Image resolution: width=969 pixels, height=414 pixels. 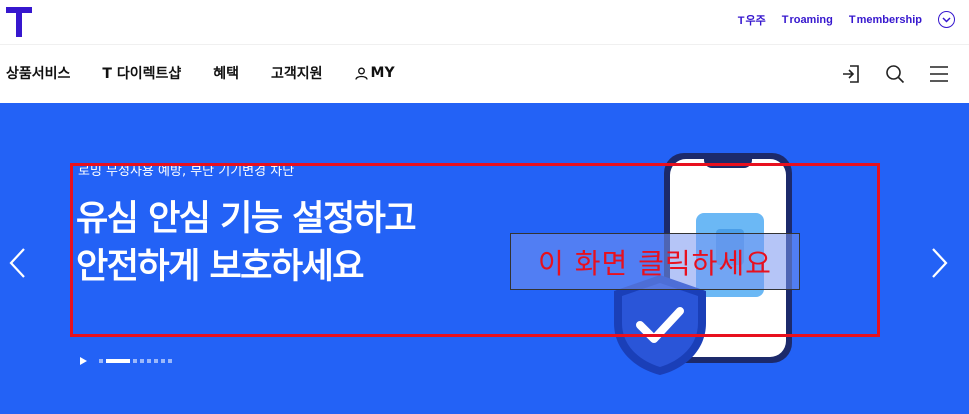 I want to click on next-arrow-icon, so click(x=940, y=263).